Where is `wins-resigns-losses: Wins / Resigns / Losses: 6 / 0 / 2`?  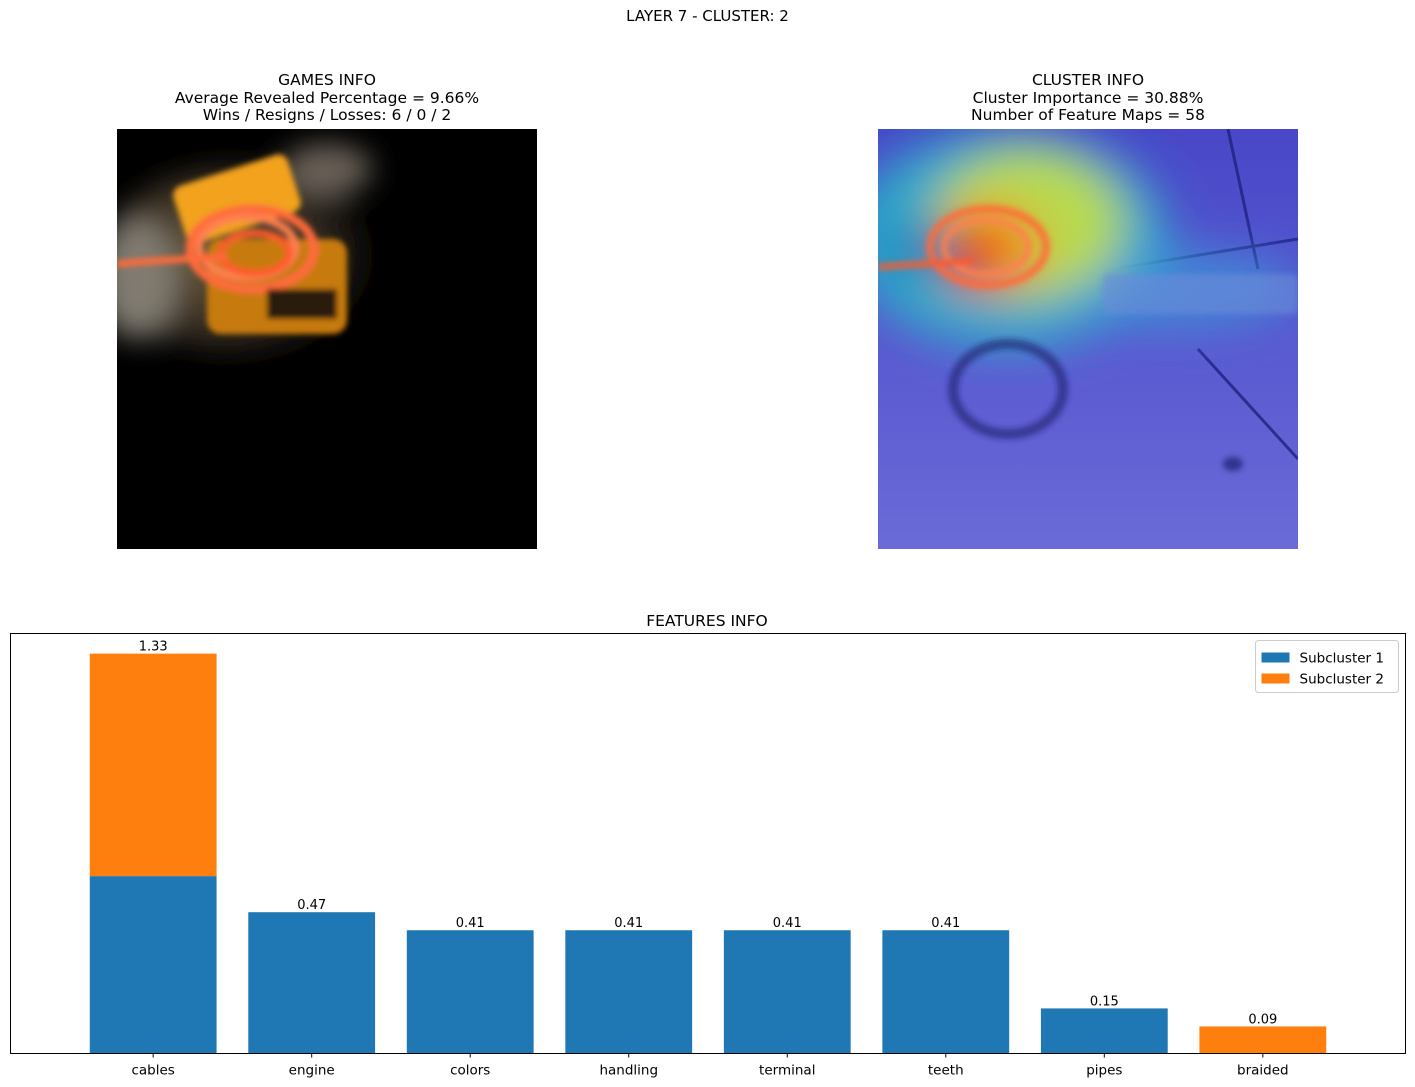 wins-resigns-losses: Wins / Resigns / Losses: 6 / 0 / 2 is located at coordinates (327, 115).